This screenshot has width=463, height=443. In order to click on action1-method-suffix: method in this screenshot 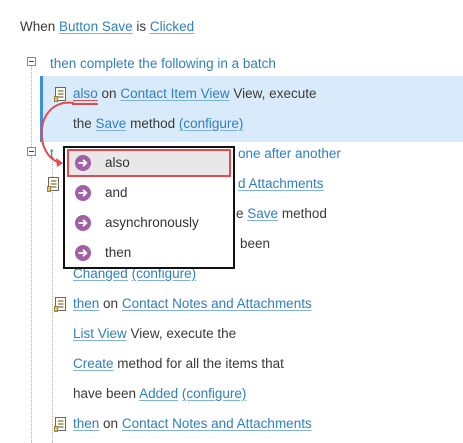, I will do `click(153, 123)`.